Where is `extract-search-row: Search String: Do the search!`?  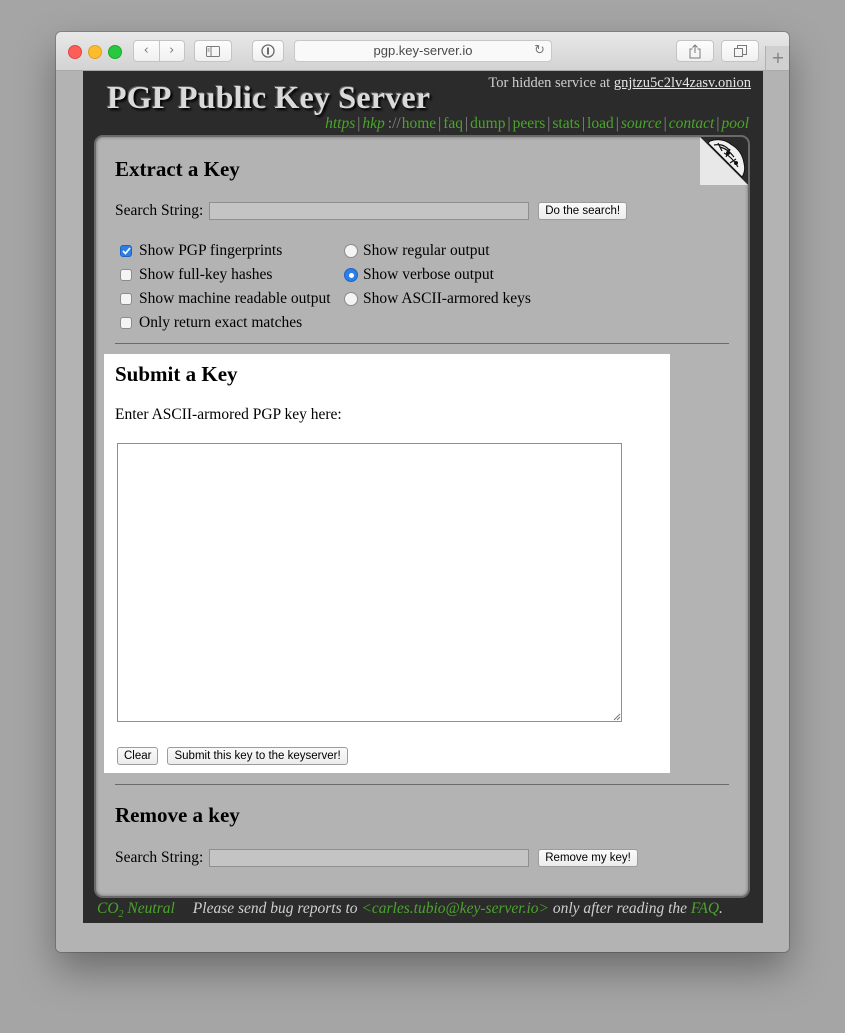
extract-search-row: Search String: Do the search! is located at coordinates (371, 211).